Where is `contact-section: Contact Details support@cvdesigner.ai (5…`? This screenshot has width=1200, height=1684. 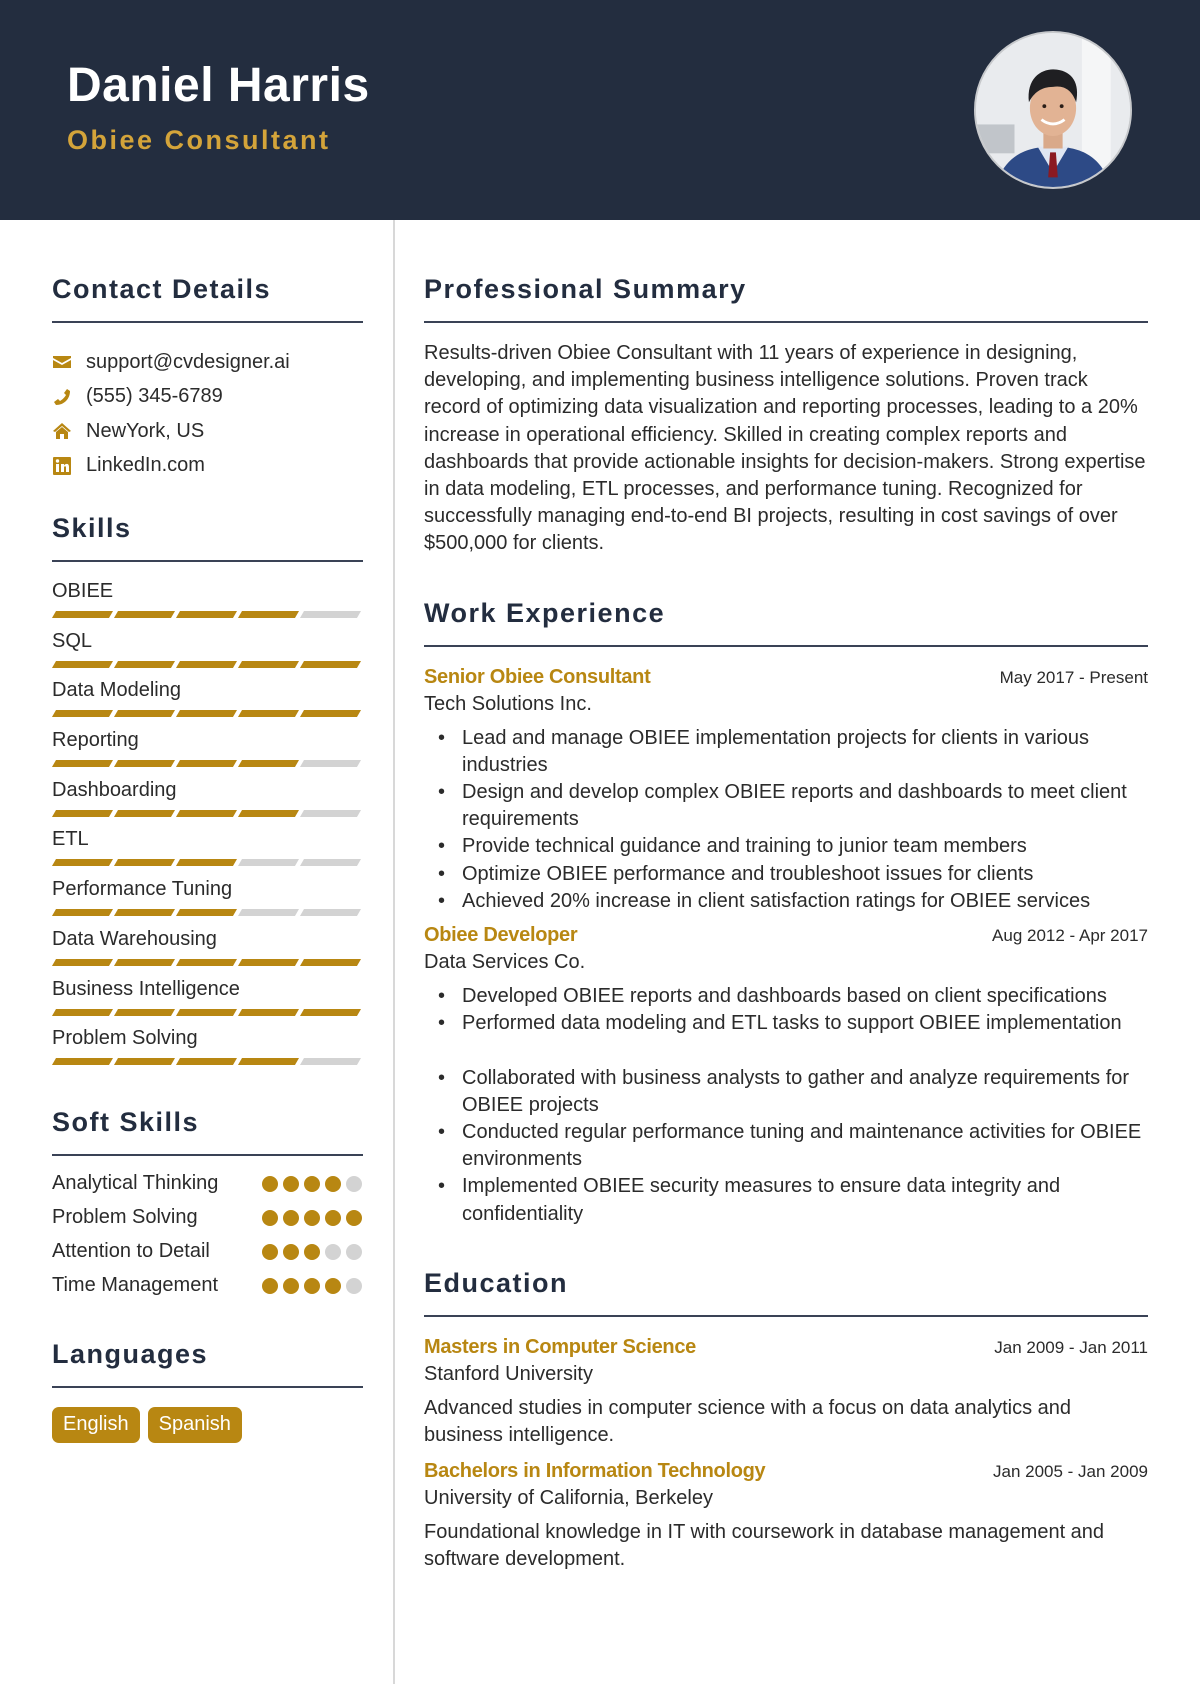 contact-section: Contact Details support@cvdesigner.ai (5… is located at coordinates (207, 377).